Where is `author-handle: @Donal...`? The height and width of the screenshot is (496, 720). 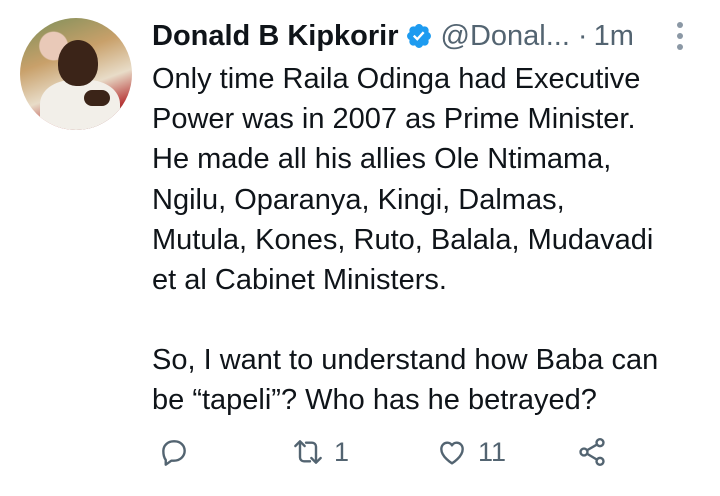 author-handle: @Donal... is located at coordinates (505, 36).